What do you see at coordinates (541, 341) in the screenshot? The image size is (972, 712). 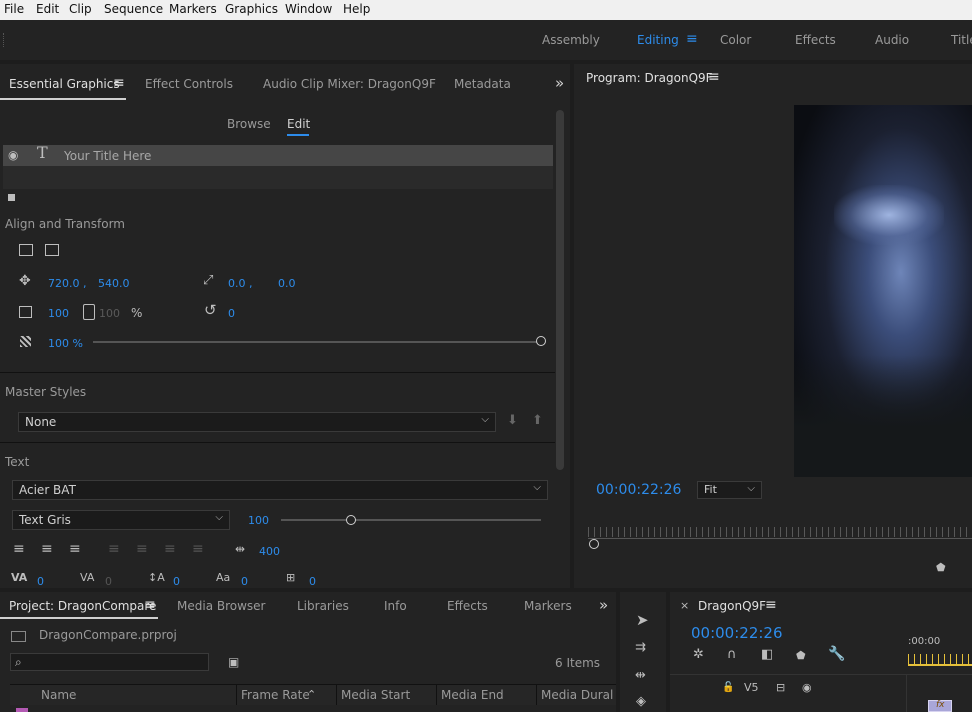 I see `opacity-slider-handle` at bounding box center [541, 341].